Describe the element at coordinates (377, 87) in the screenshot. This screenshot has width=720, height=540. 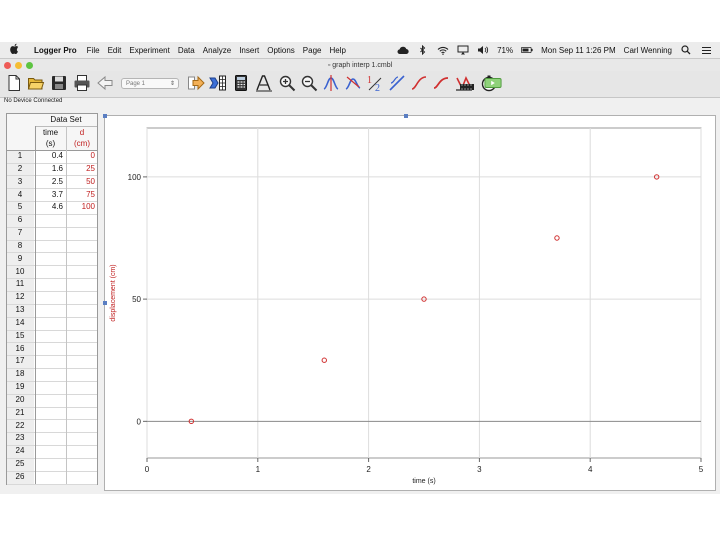
I see `svg-text: 2` at that location.